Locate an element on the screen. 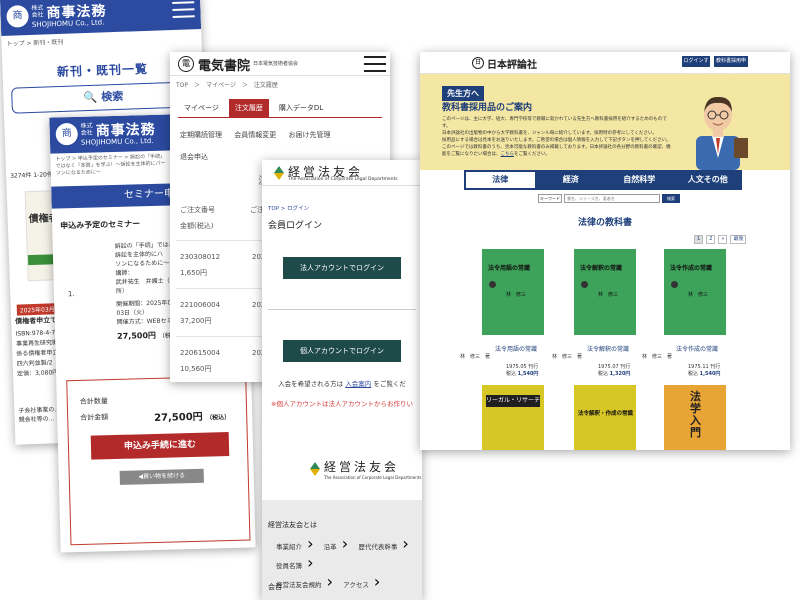 This screenshot has height=600, width=800. tab-mypage: マイページ is located at coordinates (201, 108).